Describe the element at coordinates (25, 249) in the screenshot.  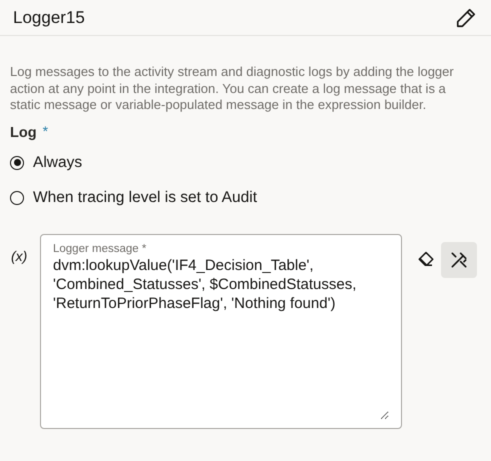
I see `variable-toggle: (x)` at that location.